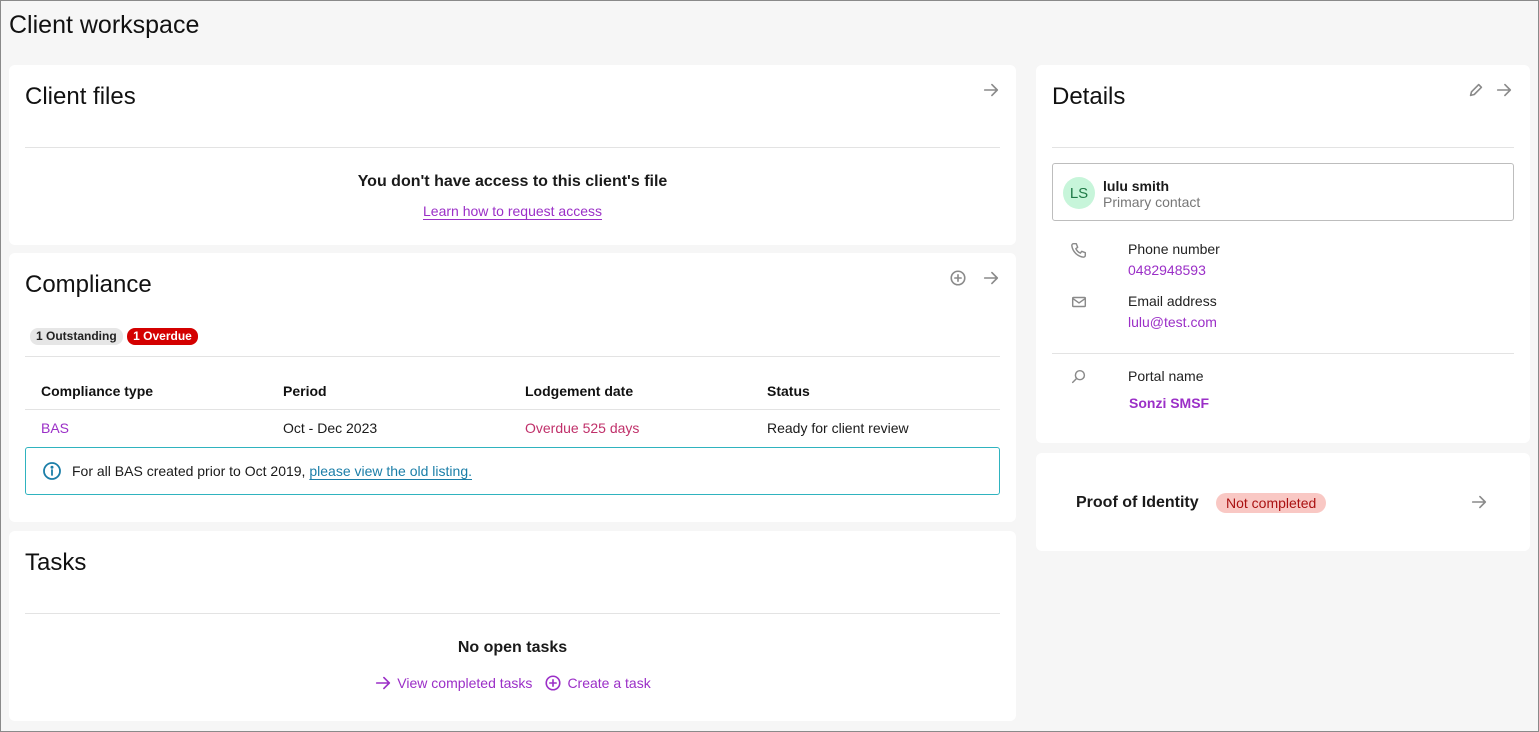  I want to click on compliance-type-link: BAS, so click(146, 428).